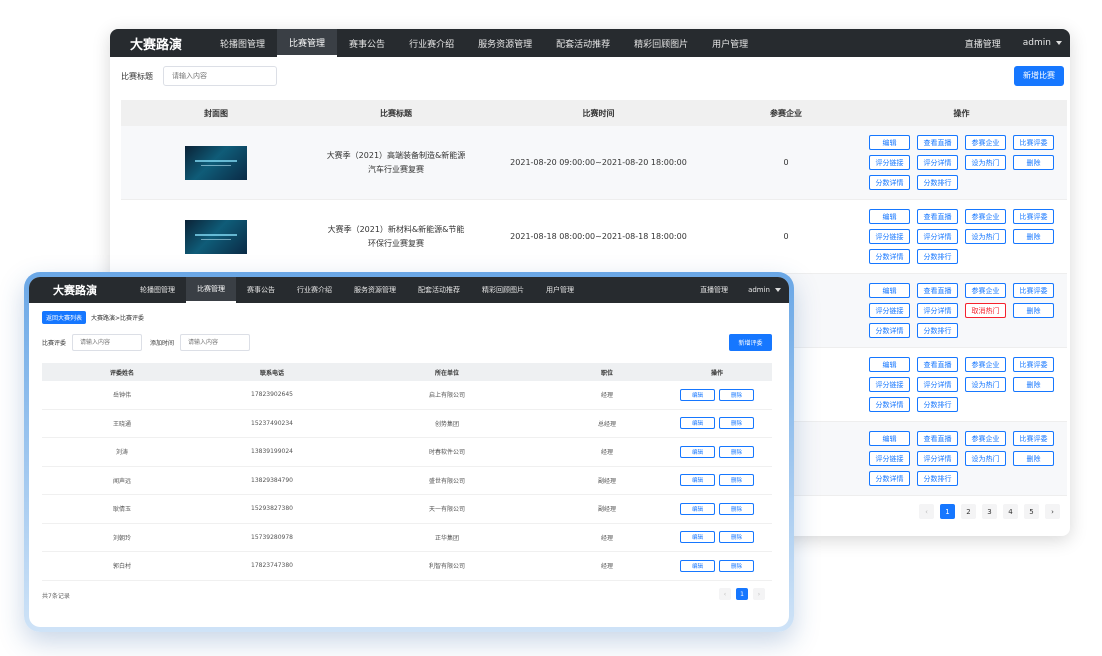 The height and width of the screenshot is (656, 1102). What do you see at coordinates (989, 511) in the screenshot?
I see `page-3: 3` at bounding box center [989, 511].